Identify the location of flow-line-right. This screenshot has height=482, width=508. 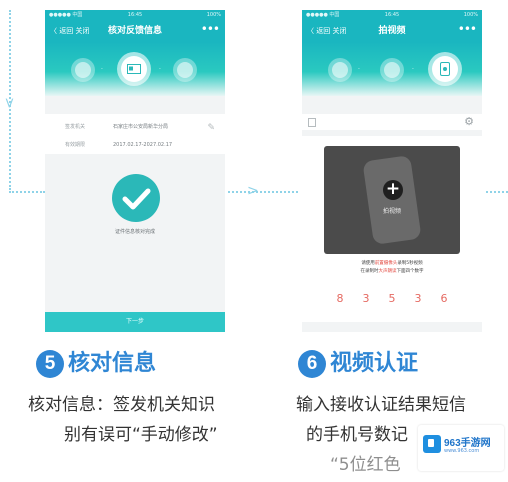
(497, 192).